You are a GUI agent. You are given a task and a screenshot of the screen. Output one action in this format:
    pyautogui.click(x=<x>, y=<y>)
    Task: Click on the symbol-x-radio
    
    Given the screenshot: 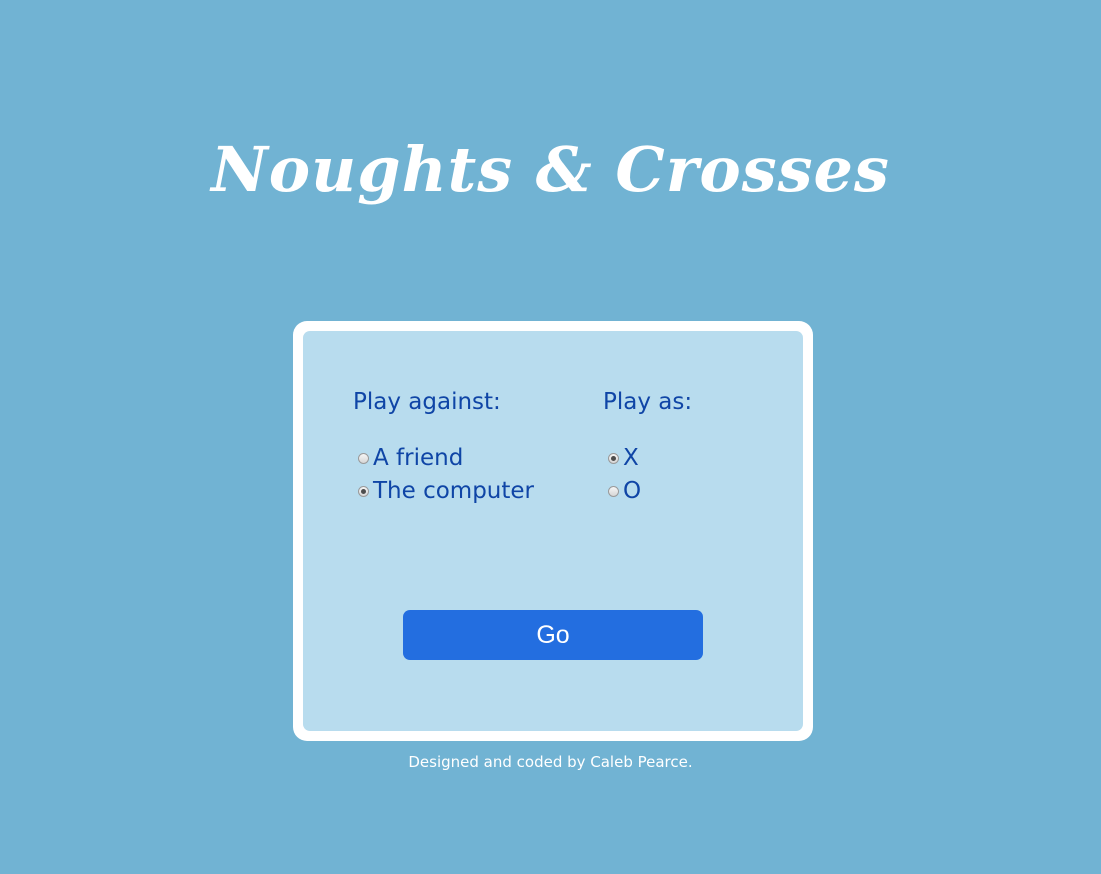 What is the action you would take?
    pyautogui.click(x=613, y=458)
    